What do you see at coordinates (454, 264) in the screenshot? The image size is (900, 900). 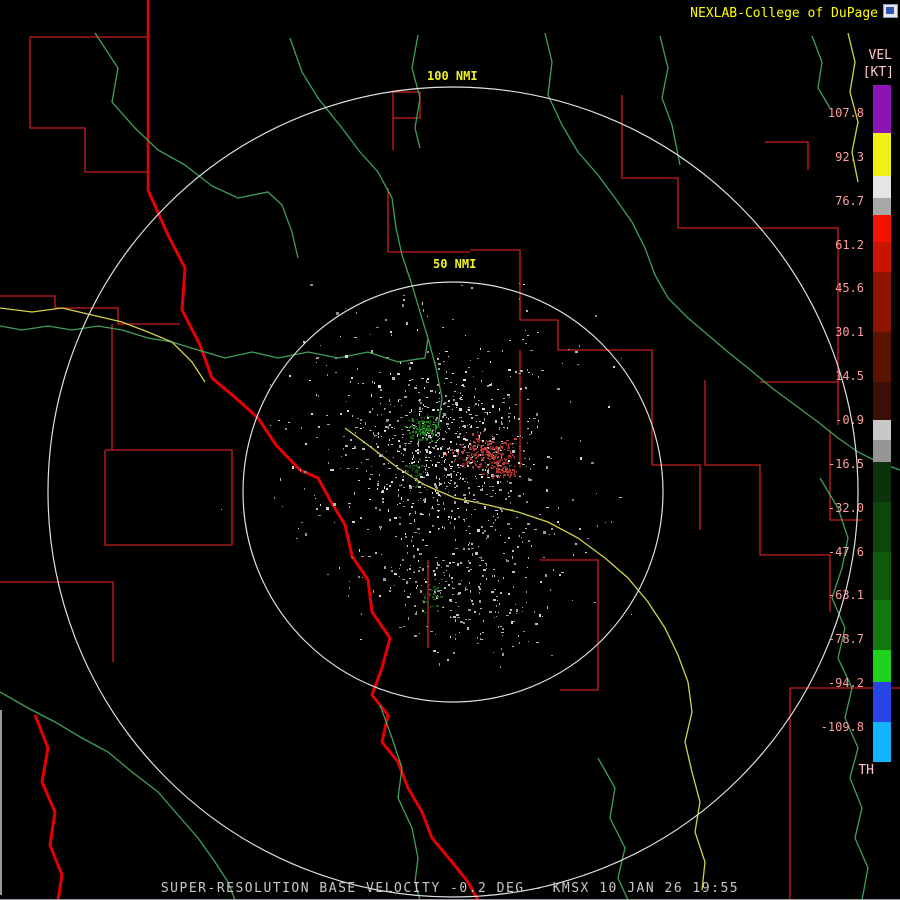 I see `range-ring-label-50nmi: 50 NMI` at bounding box center [454, 264].